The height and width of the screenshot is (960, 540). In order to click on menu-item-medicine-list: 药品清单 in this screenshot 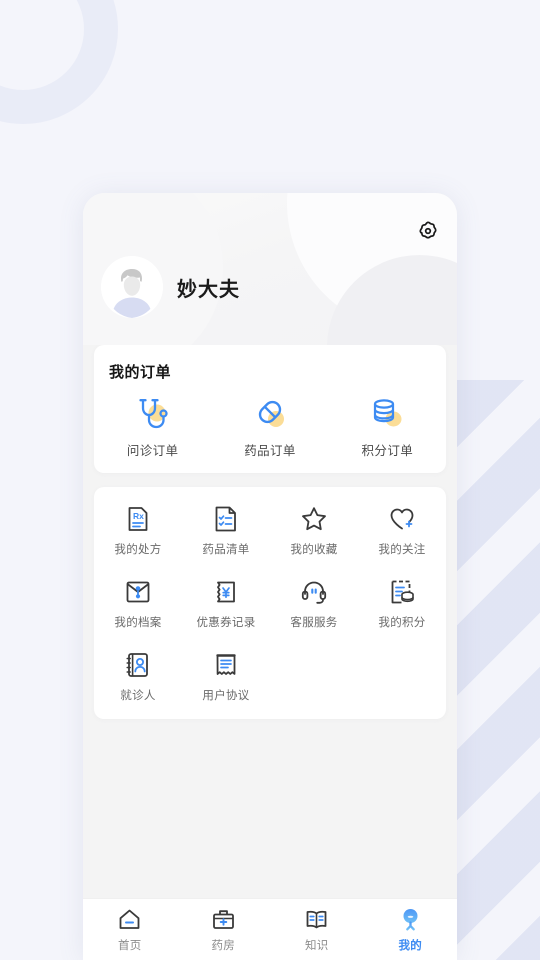, I will do `click(226, 531)`.